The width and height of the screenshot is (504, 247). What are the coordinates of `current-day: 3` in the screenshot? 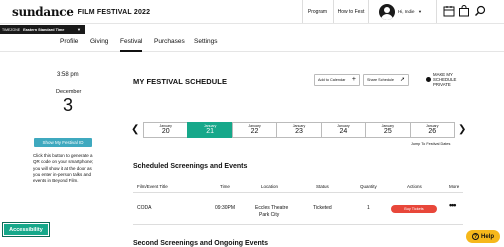 It's located at (68, 105).